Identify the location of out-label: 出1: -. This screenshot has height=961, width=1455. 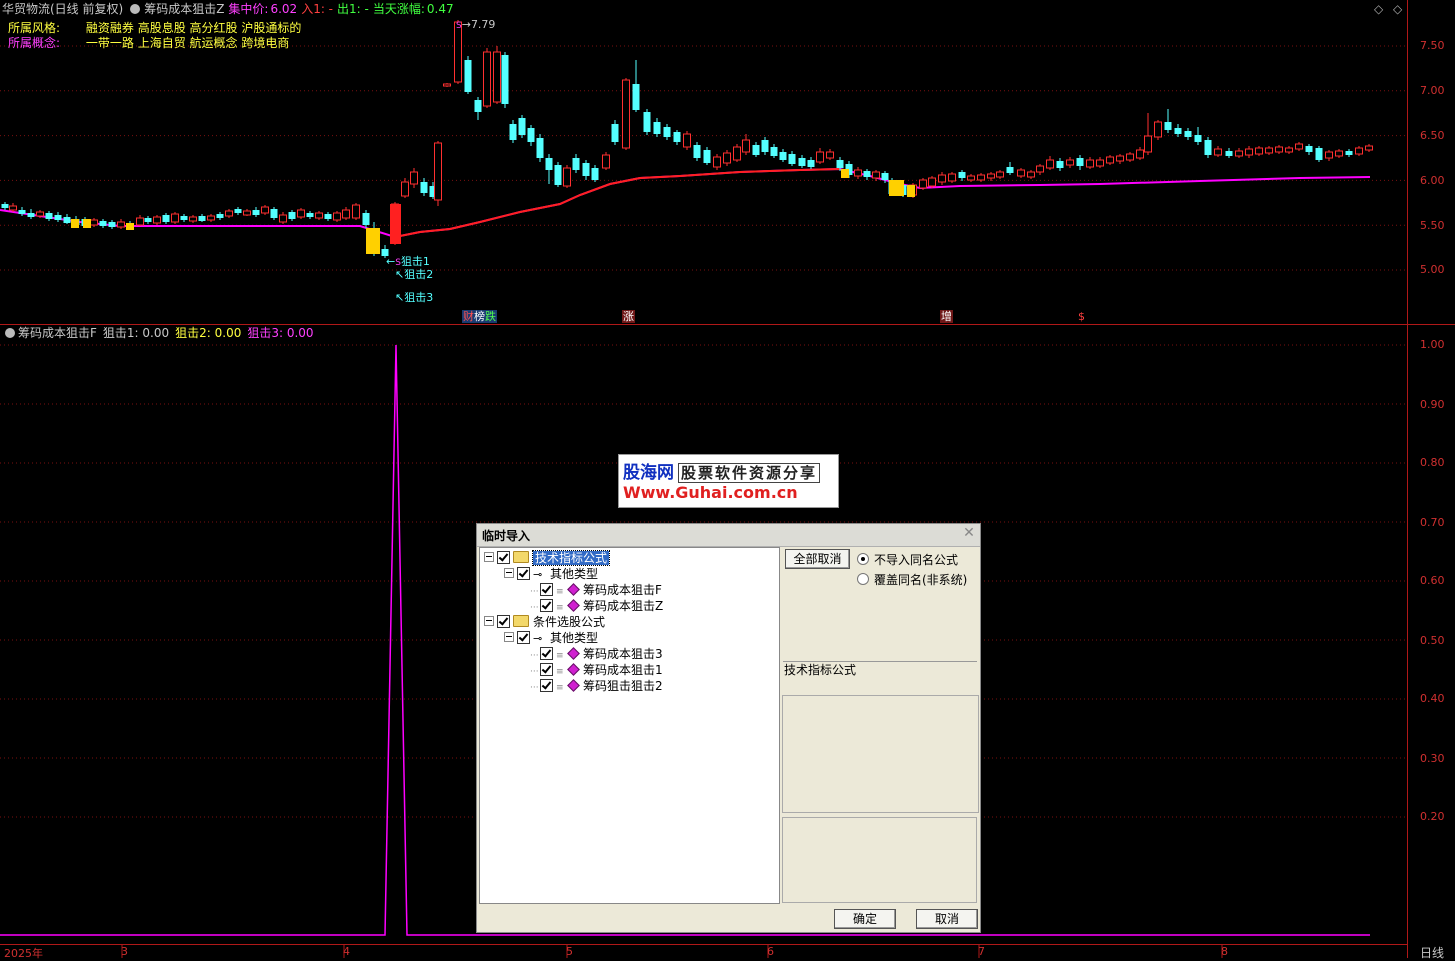
(353, 9).